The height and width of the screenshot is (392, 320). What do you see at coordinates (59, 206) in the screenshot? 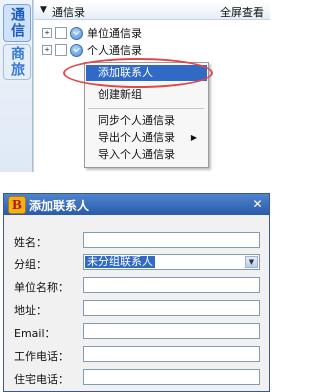
I see `dialog-title: 添加联系人` at bounding box center [59, 206].